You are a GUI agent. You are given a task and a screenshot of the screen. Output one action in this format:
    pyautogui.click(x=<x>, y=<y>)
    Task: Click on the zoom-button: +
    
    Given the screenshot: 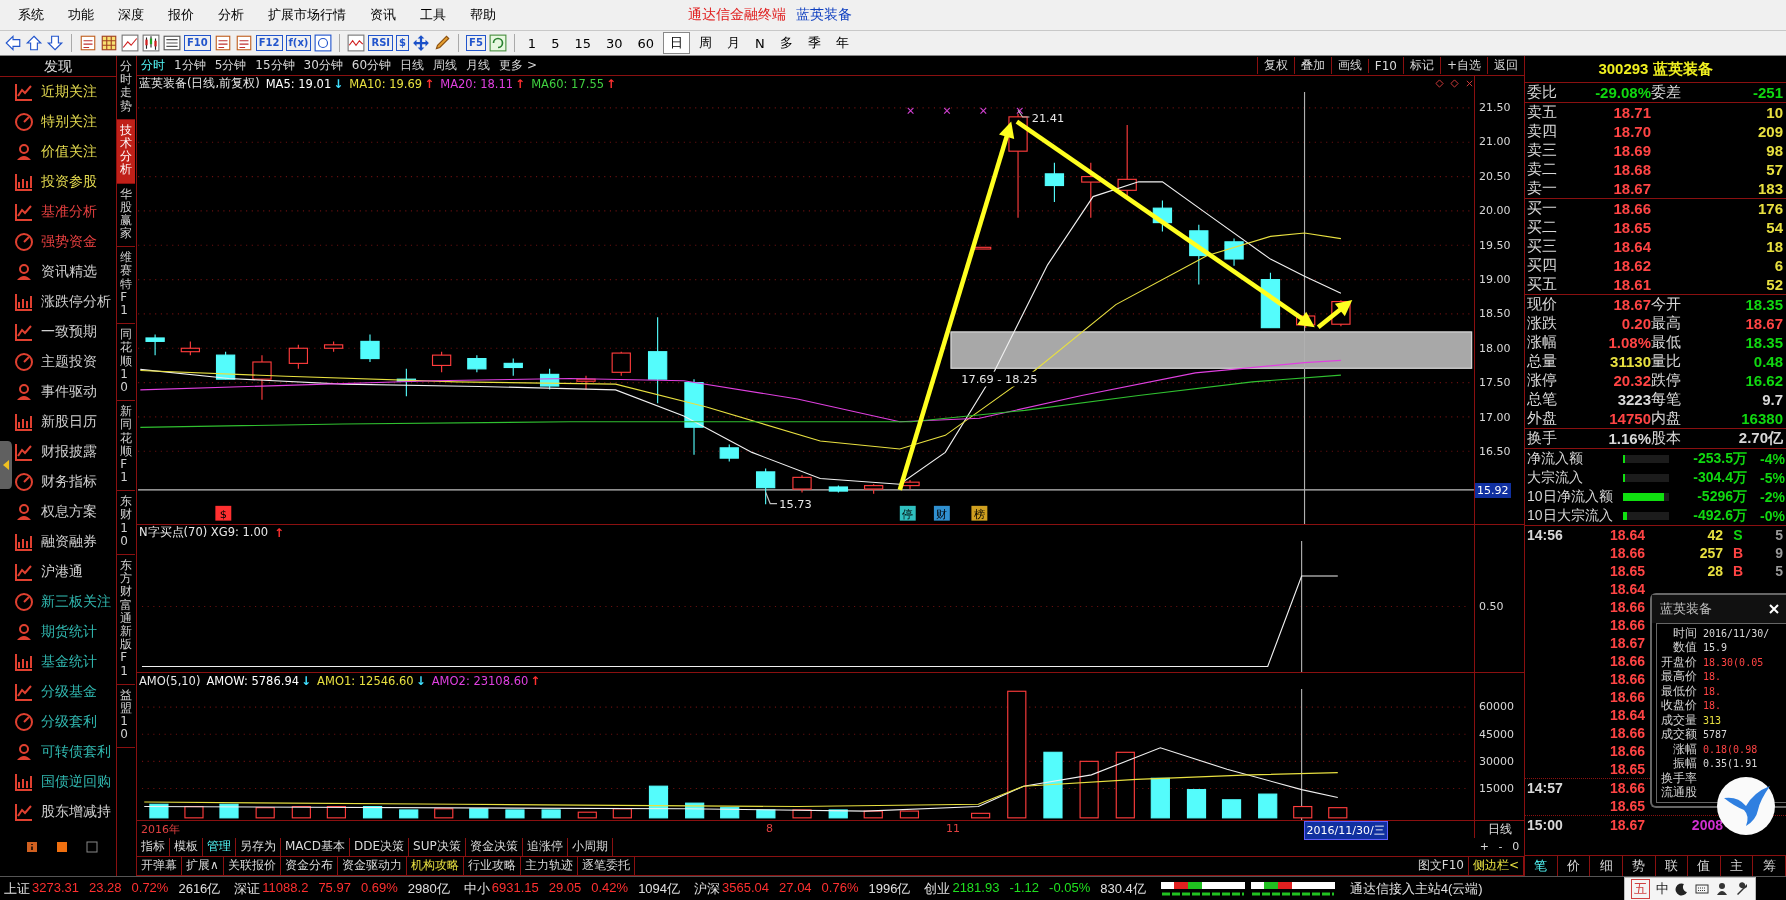 What is the action you would take?
    pyautogui.click(x=1484, y=847)
    